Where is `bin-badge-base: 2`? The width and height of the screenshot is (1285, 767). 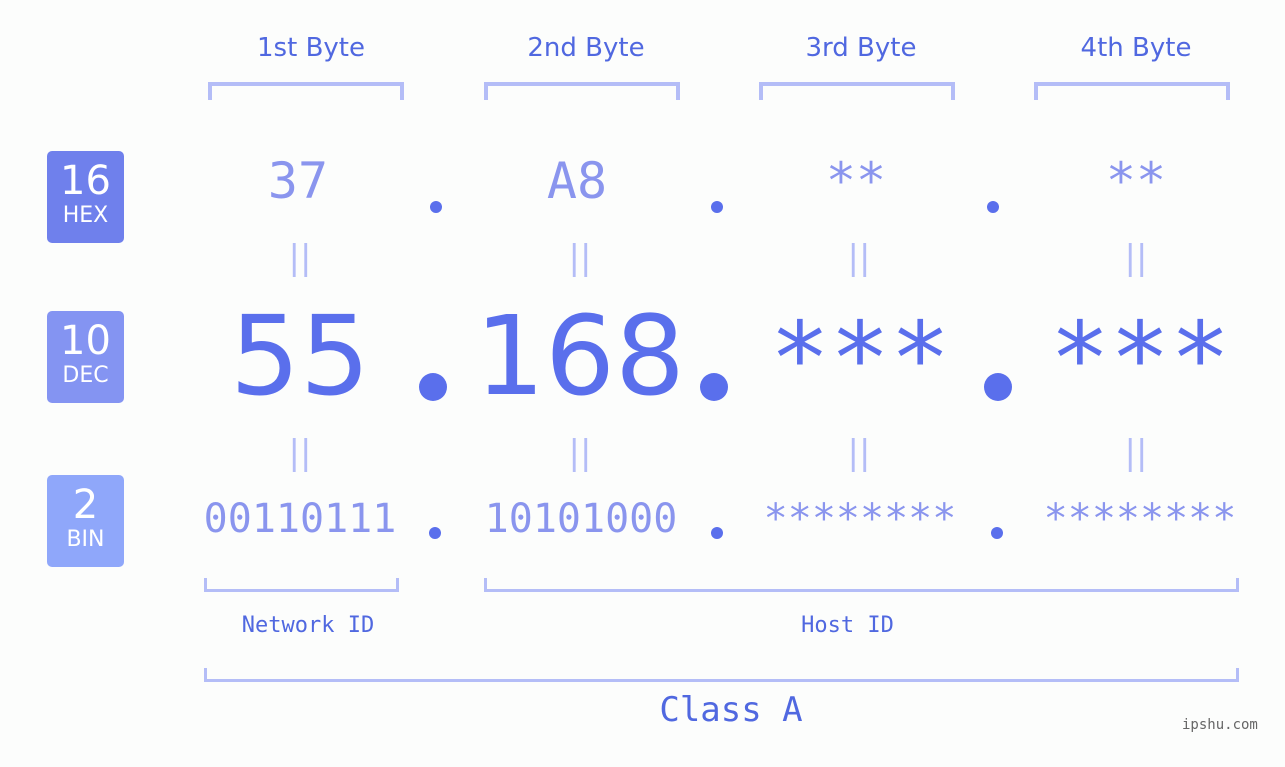
bin-badge-base: 2 is located at coordinates (85, 505).